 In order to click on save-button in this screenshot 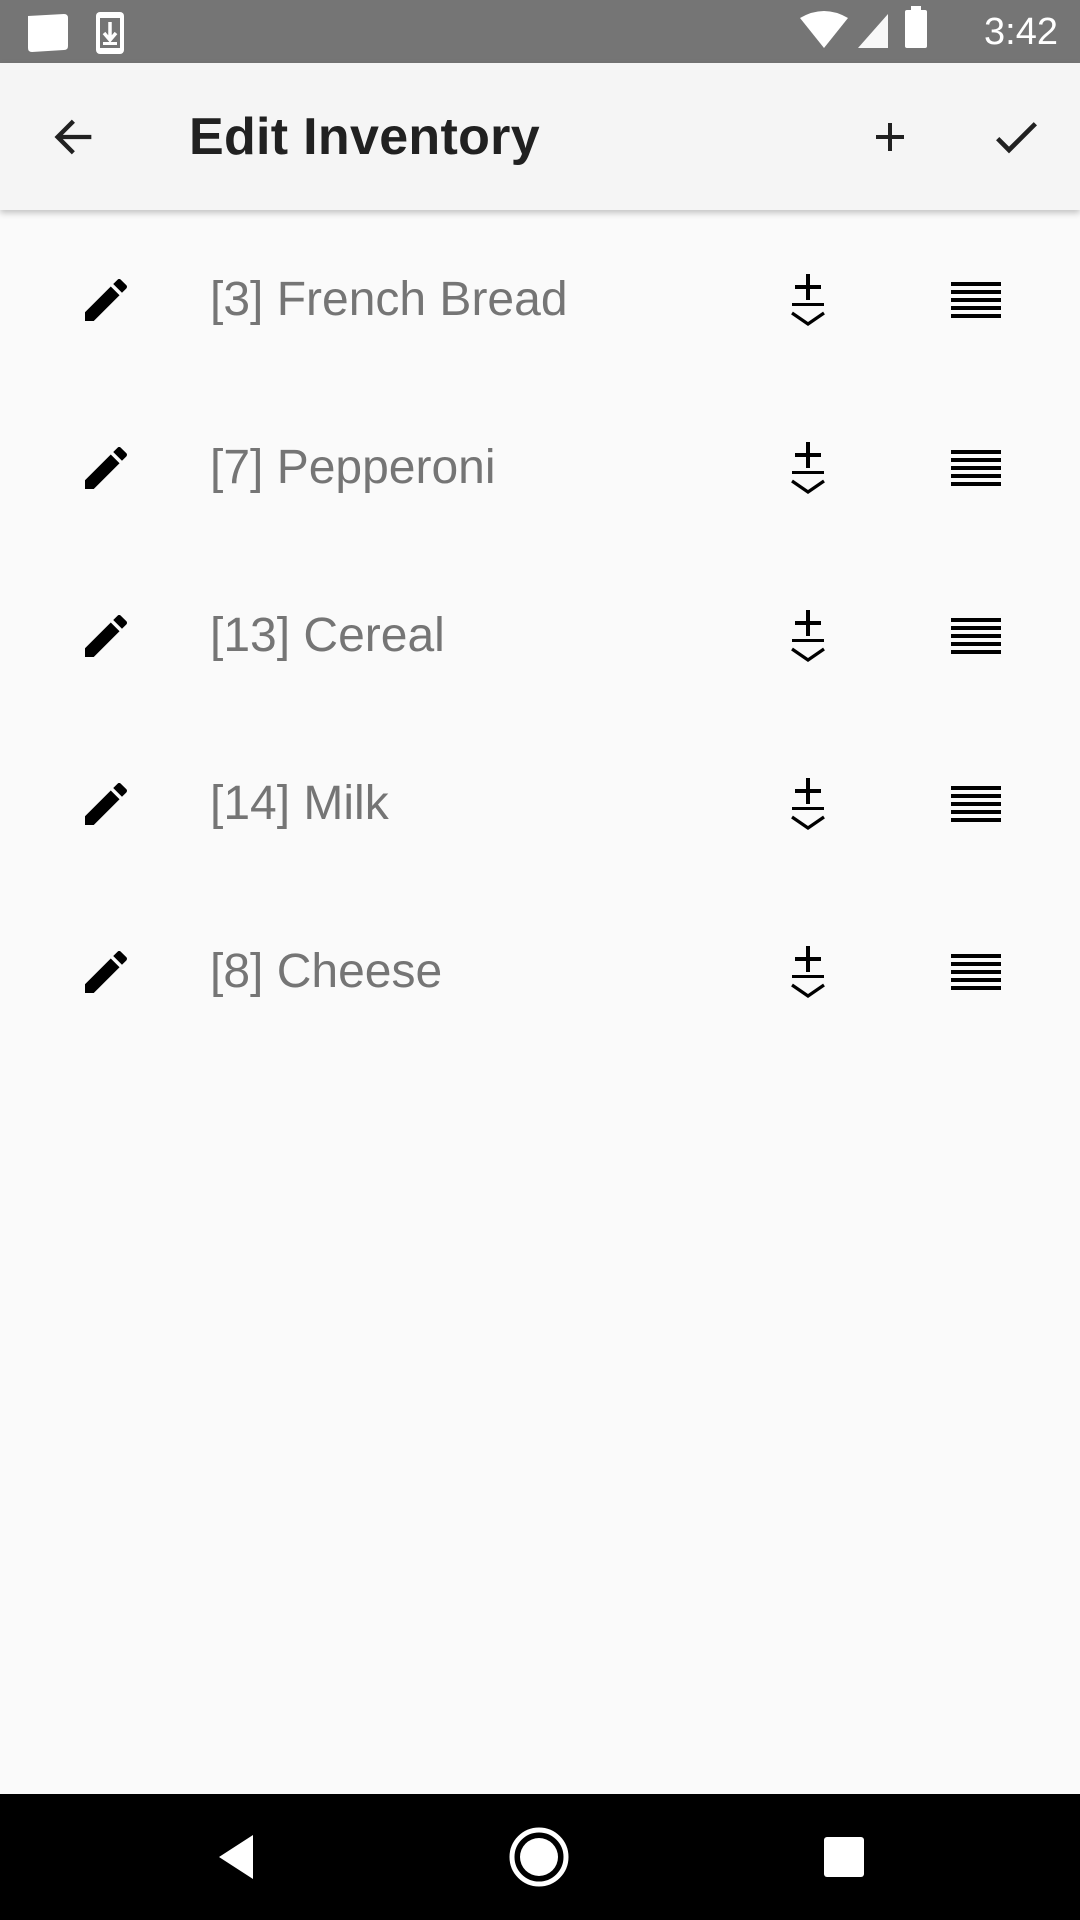, I will do `click(1016, 137)`.